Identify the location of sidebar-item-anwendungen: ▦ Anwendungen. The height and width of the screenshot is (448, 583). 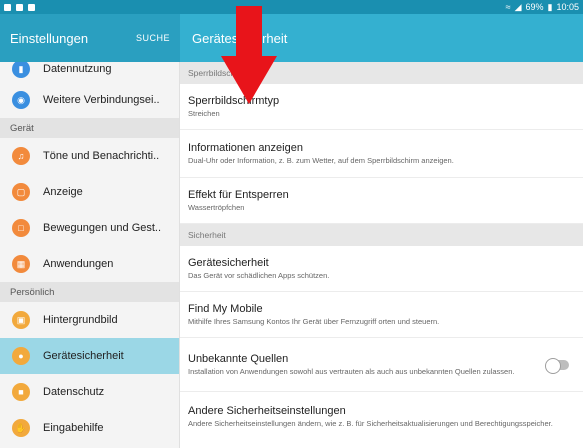
(89, 264).